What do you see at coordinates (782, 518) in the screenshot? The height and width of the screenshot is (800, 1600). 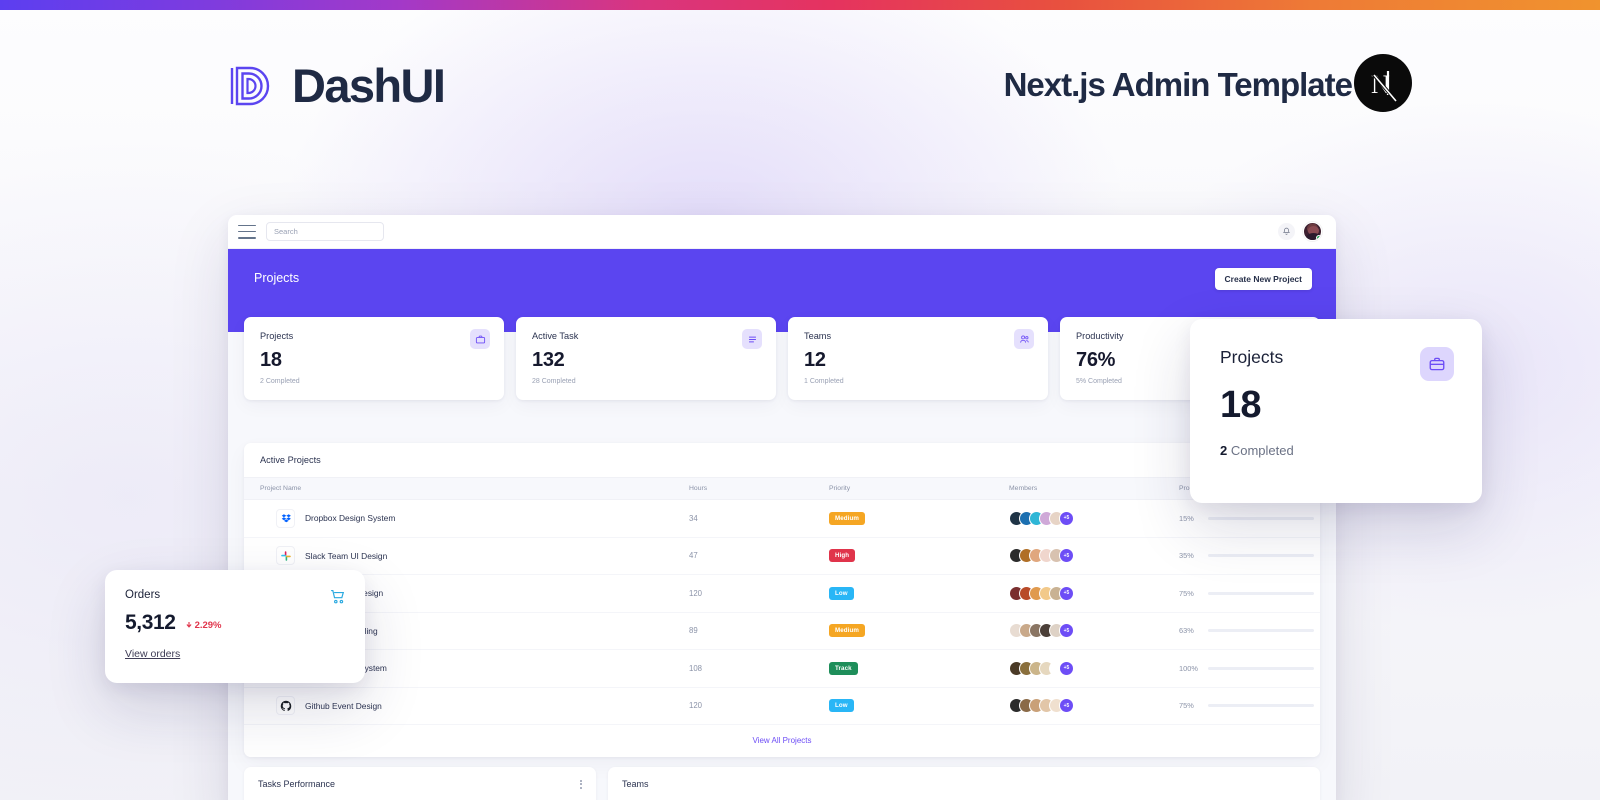 I see `table-row: Dropbox Design System 34 Medium +5 15%` at bounding box center [782, 518].